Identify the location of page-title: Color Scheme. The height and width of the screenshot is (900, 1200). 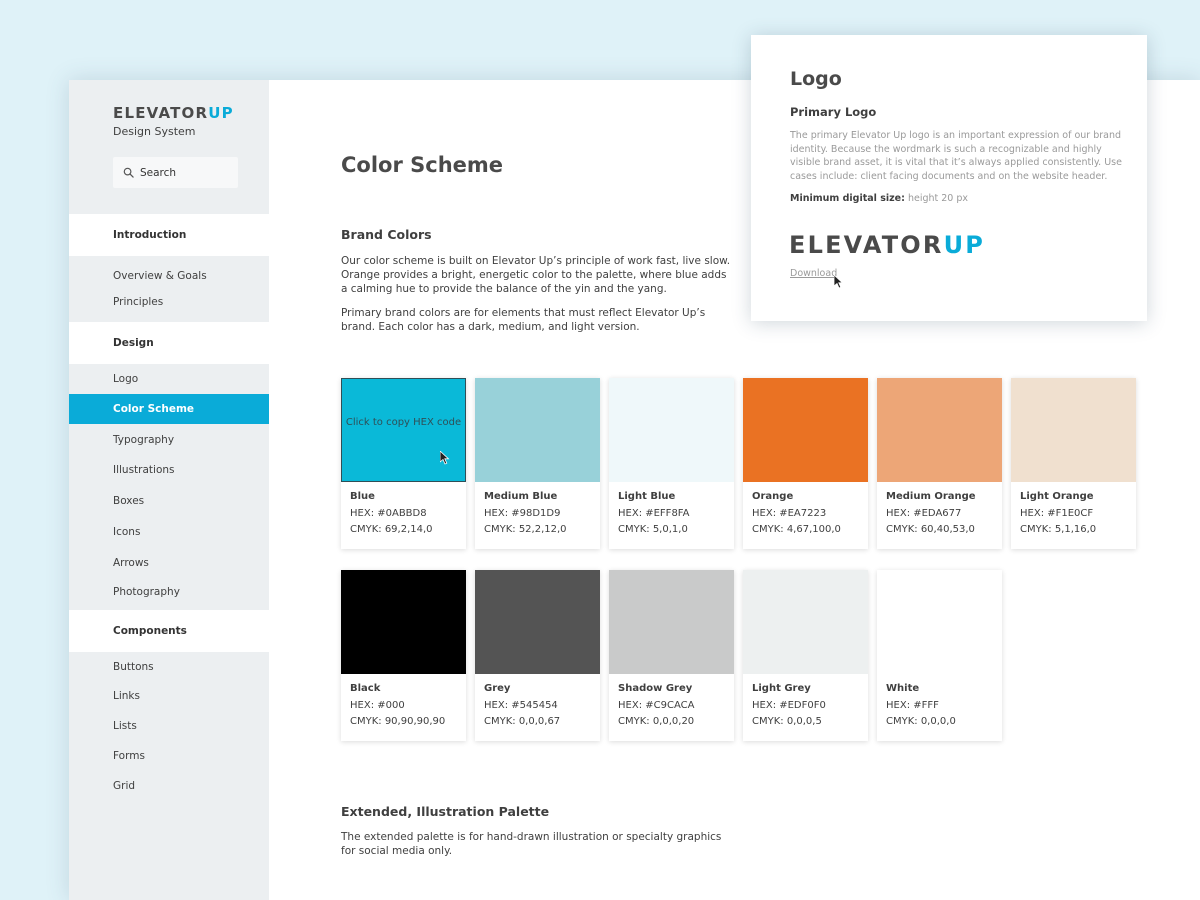
(422, 165).